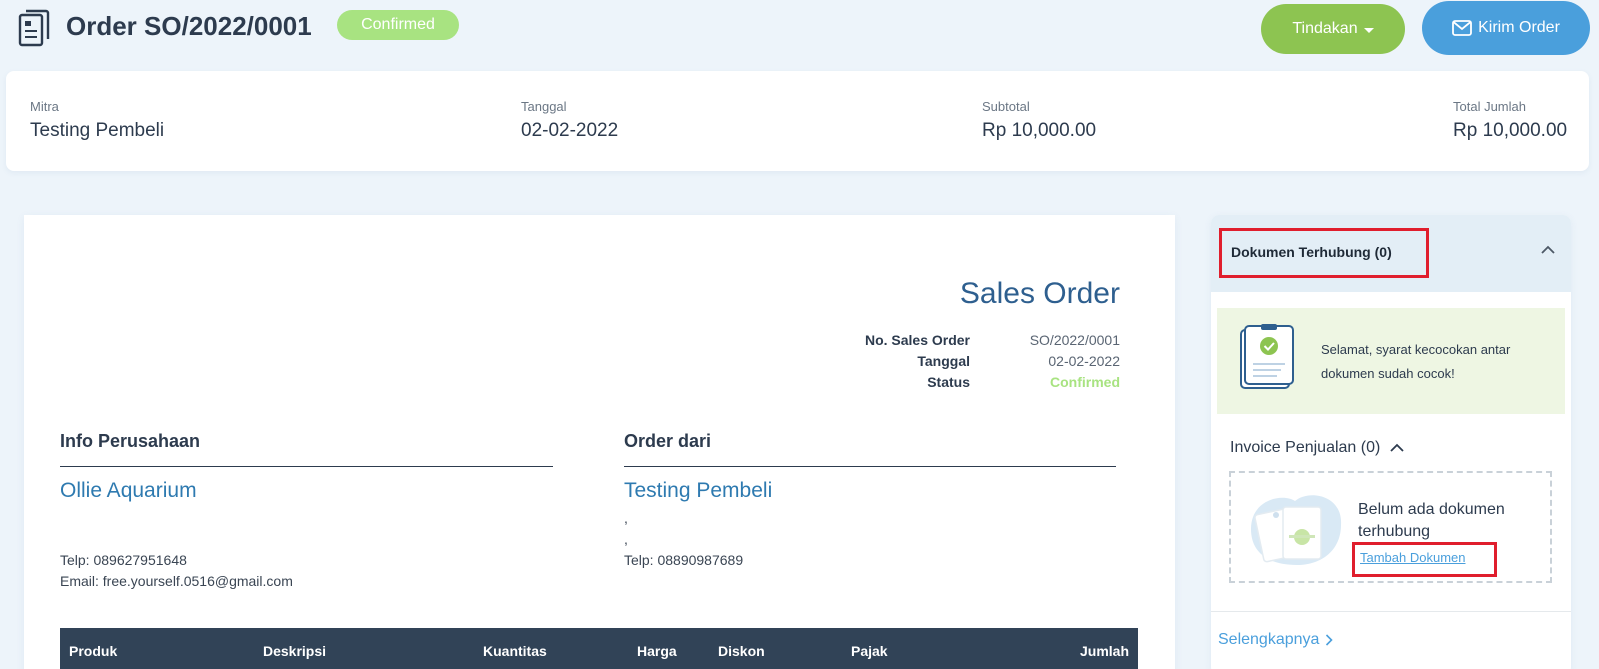 This screenshot has width=1599, height=669. Describe the element at coordinates (1084, 360) in the screenshot. I see `meta-value: 02-02-2022` at that location.